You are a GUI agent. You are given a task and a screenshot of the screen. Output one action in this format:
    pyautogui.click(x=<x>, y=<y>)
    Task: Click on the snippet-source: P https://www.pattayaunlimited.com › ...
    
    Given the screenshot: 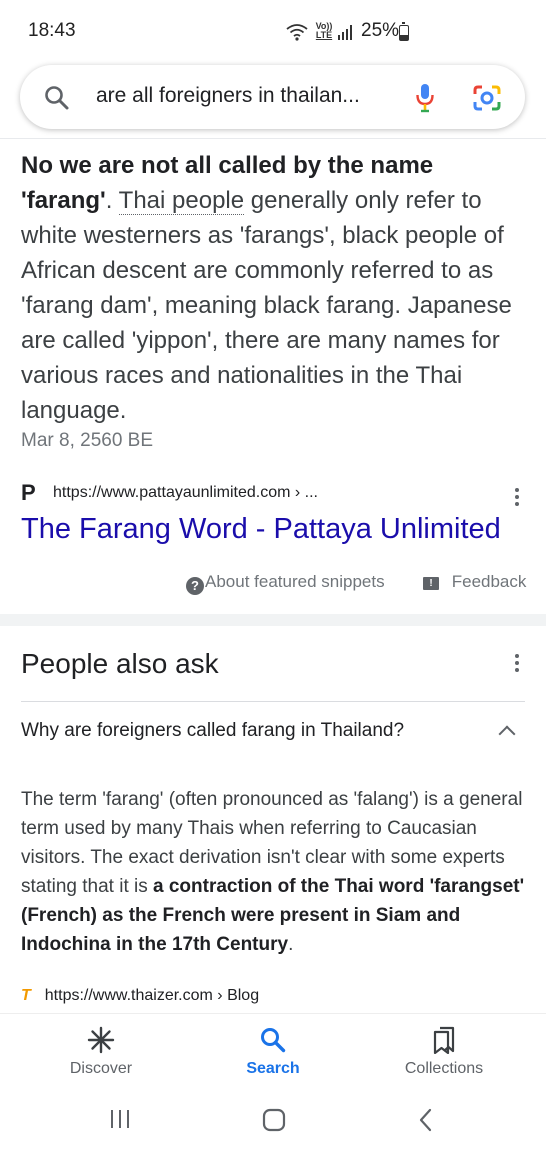 What is the action you would take?
    pyautogui.click(x=276, y=493)
    